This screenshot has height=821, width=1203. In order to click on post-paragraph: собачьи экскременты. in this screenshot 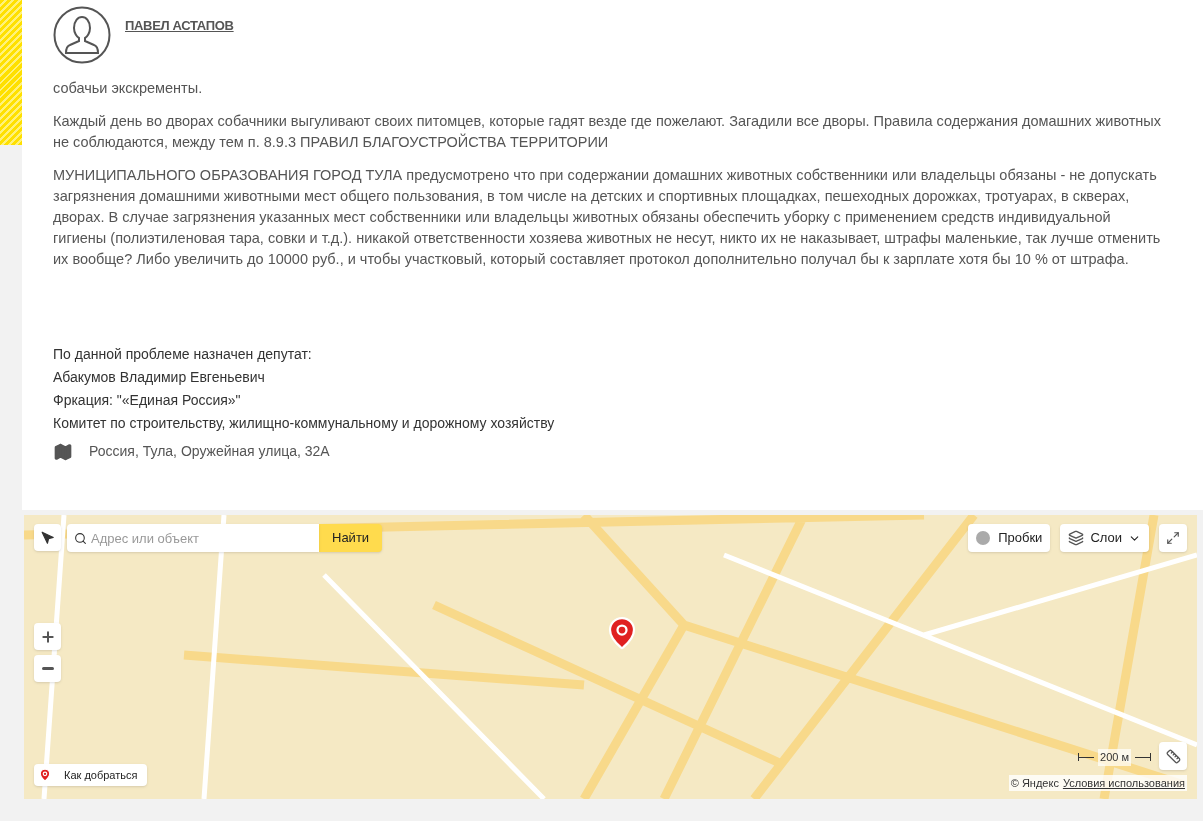, I will do `click(128, 88)`.